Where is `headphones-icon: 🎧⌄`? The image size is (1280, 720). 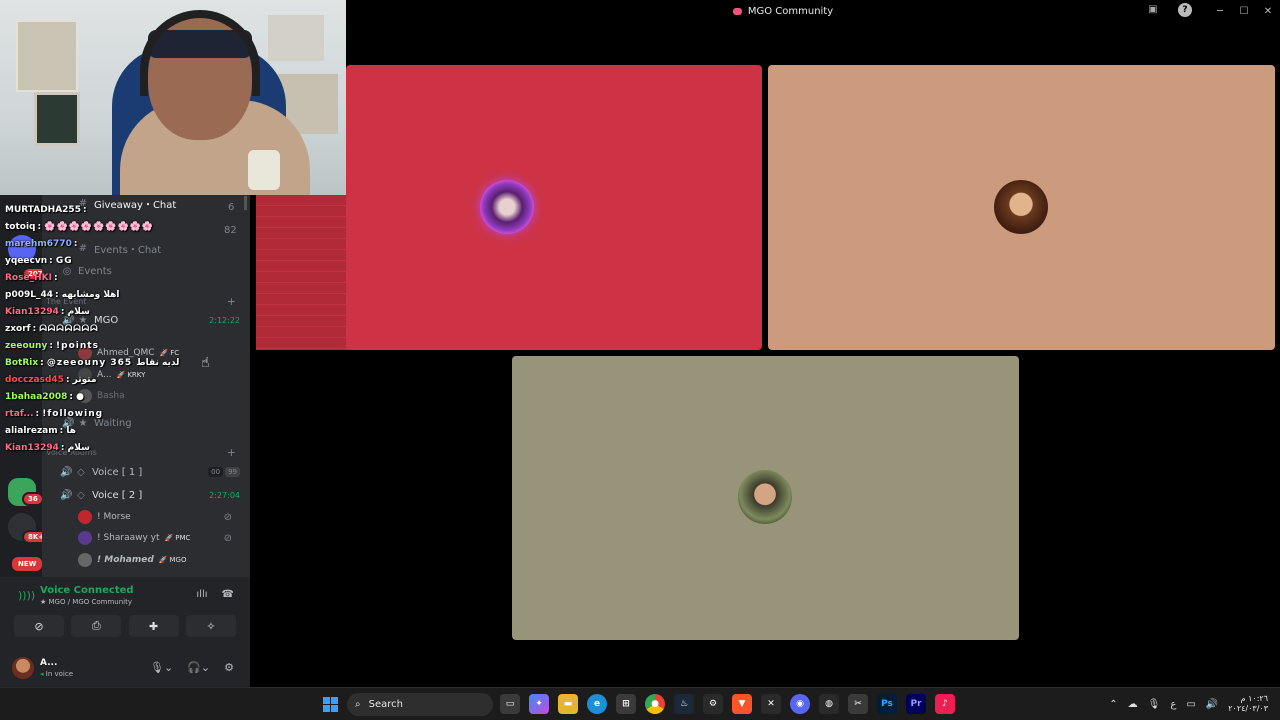 headphones-icon: 🎧⌄ is located at coordinates (198, 667).